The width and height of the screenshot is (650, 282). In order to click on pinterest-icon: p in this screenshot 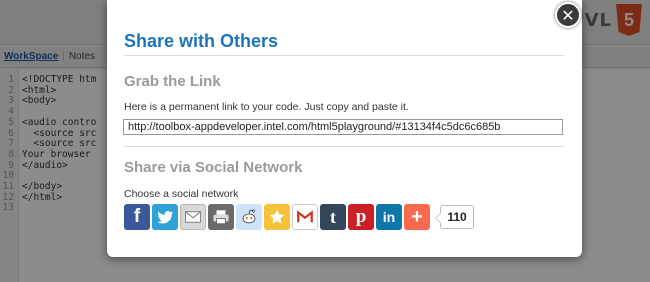, I will do `click(361, 216)`.